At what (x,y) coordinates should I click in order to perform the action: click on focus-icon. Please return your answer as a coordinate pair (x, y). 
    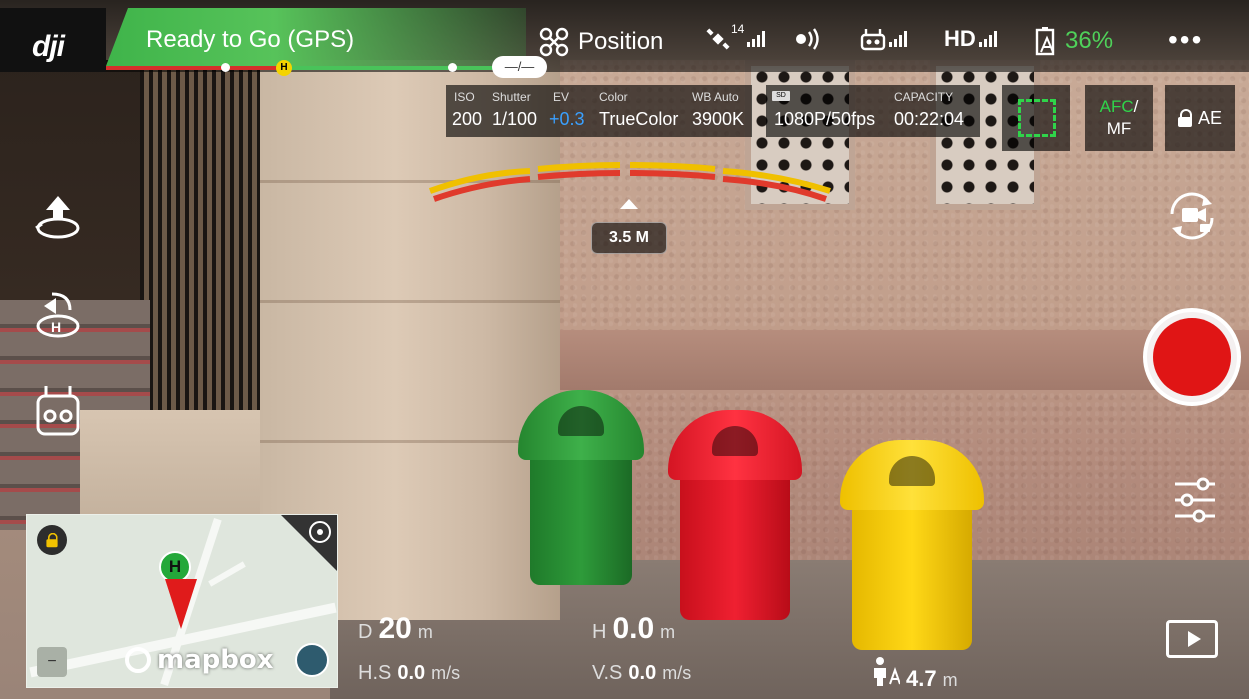
    Looking at the image, I should click on (1037, 118).